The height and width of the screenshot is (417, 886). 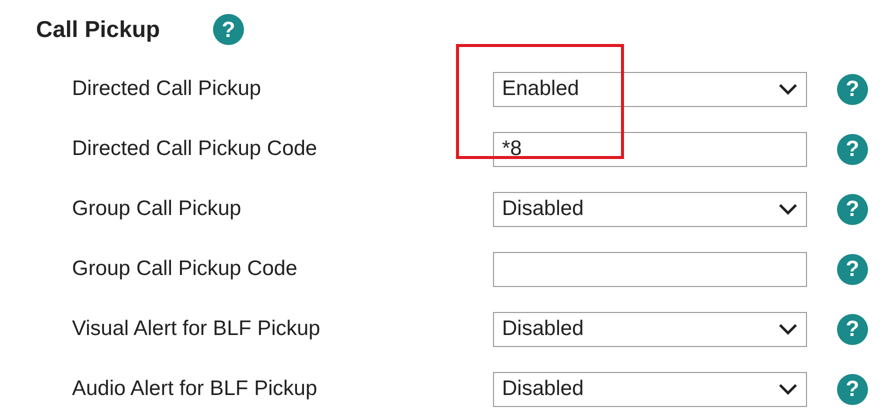 I want to click on setting-label: Directed Call Pickup, so click(x=166, y=89).